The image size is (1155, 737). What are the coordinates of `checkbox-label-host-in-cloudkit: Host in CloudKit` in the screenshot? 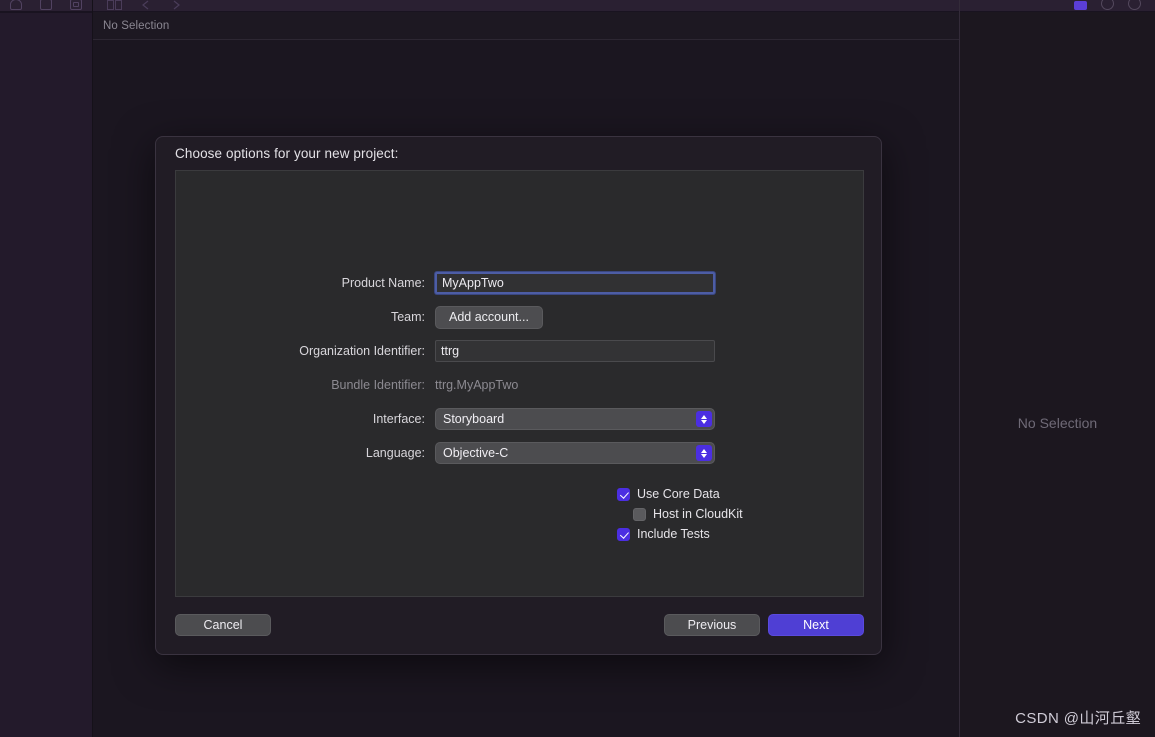 It's located at (698, 514).